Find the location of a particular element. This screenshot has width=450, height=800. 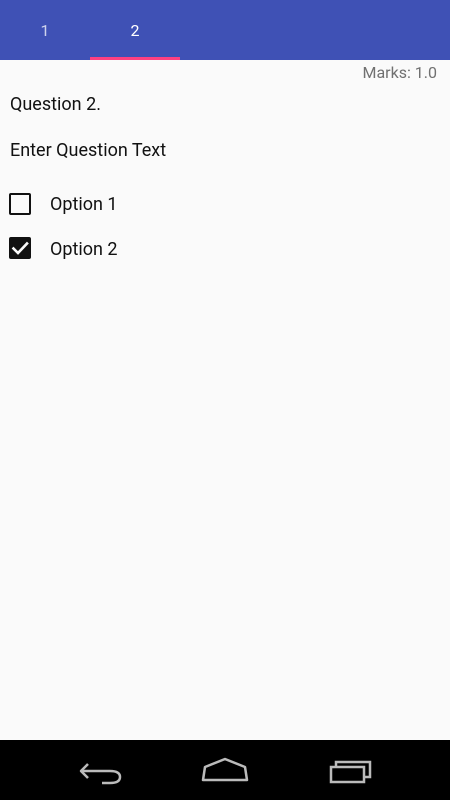

tab-2: 2 is located at coordinates (135, 30).